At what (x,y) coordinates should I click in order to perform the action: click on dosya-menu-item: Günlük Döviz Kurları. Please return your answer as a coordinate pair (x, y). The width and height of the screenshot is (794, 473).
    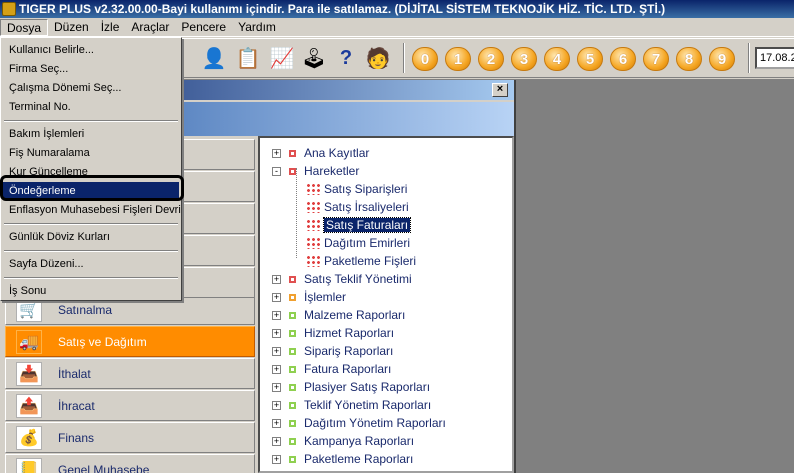
    Looking at the image, I should click on (91, 237).